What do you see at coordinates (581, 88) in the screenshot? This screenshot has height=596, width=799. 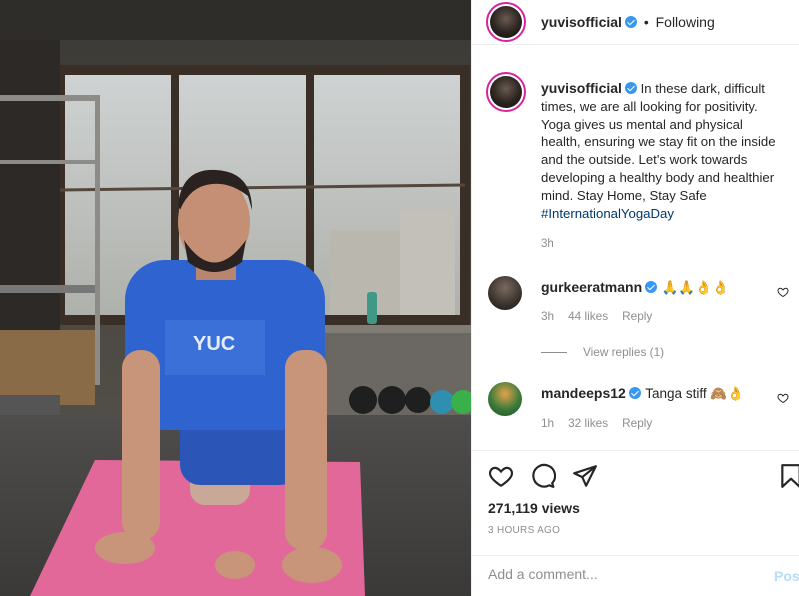 I see `caption-author-link: yuvisofficial` at bounding box center [581, 88].